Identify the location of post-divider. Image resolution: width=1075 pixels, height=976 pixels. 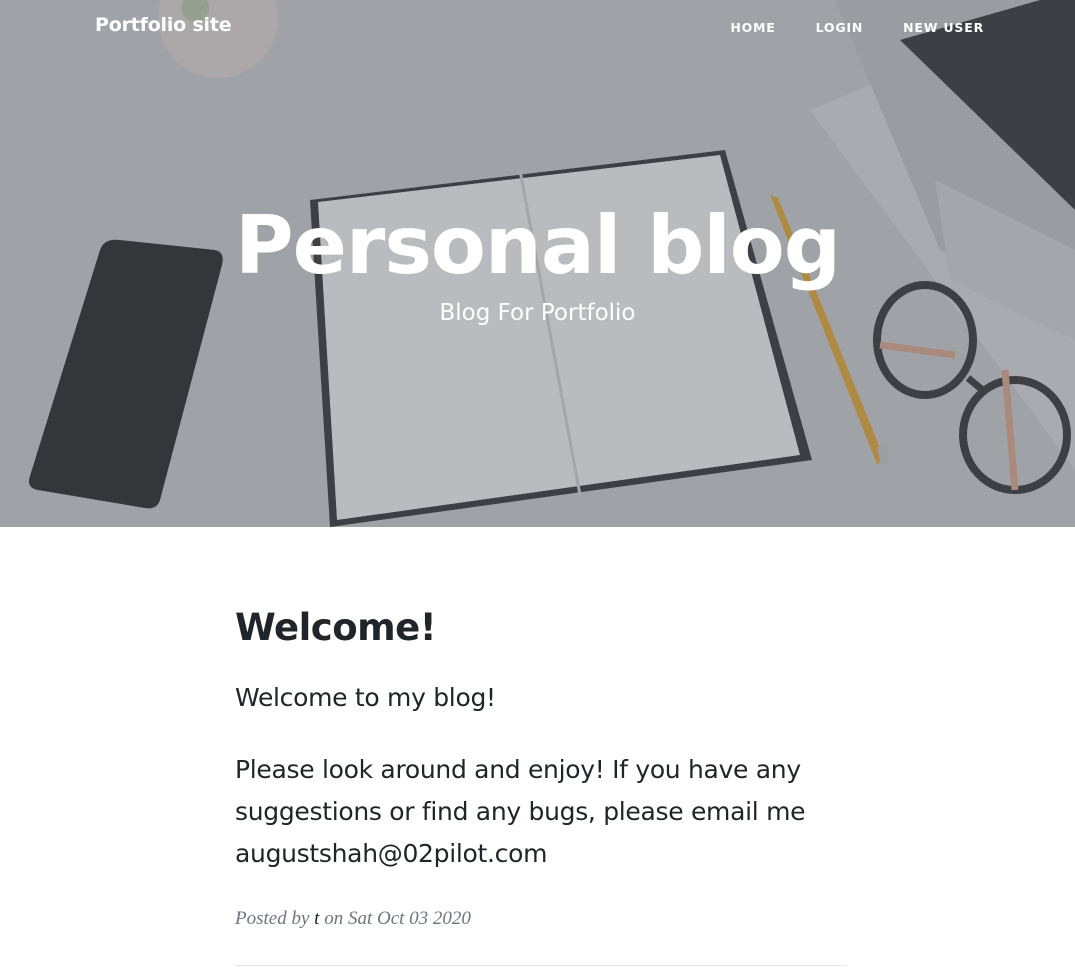
(541, 965).